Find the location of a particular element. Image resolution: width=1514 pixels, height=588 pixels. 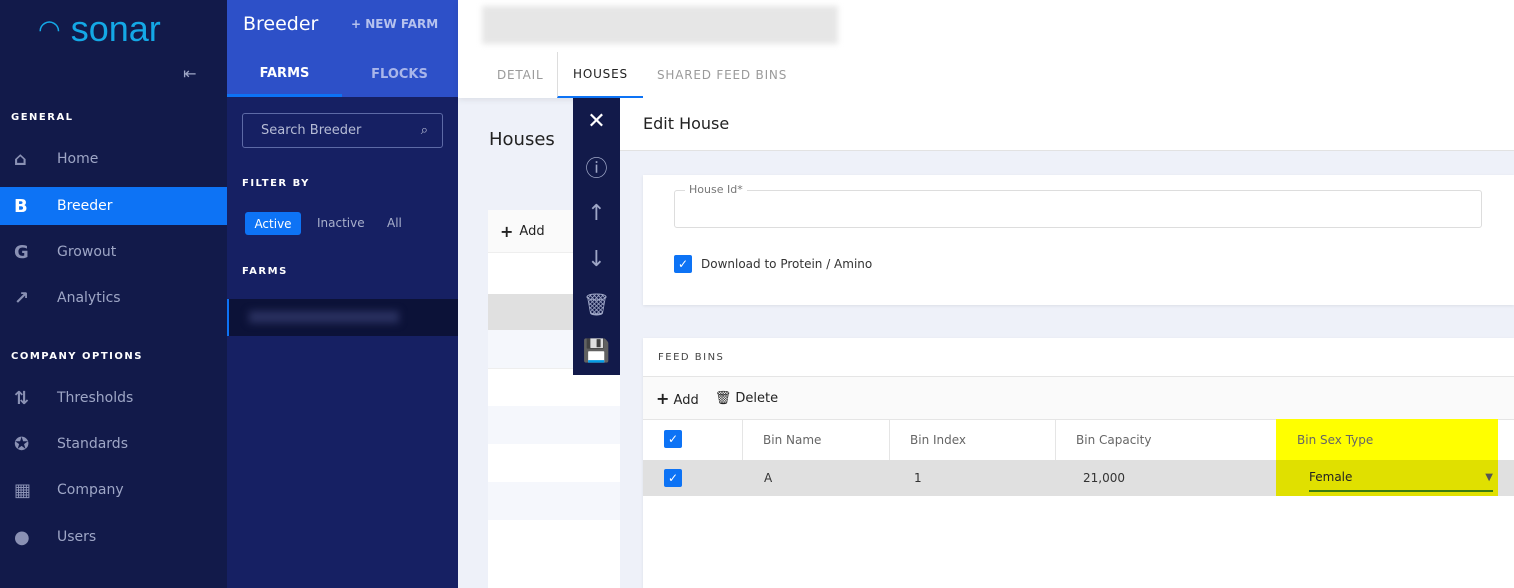

nav-growout: G Growout is located at coordinates (113, 252).